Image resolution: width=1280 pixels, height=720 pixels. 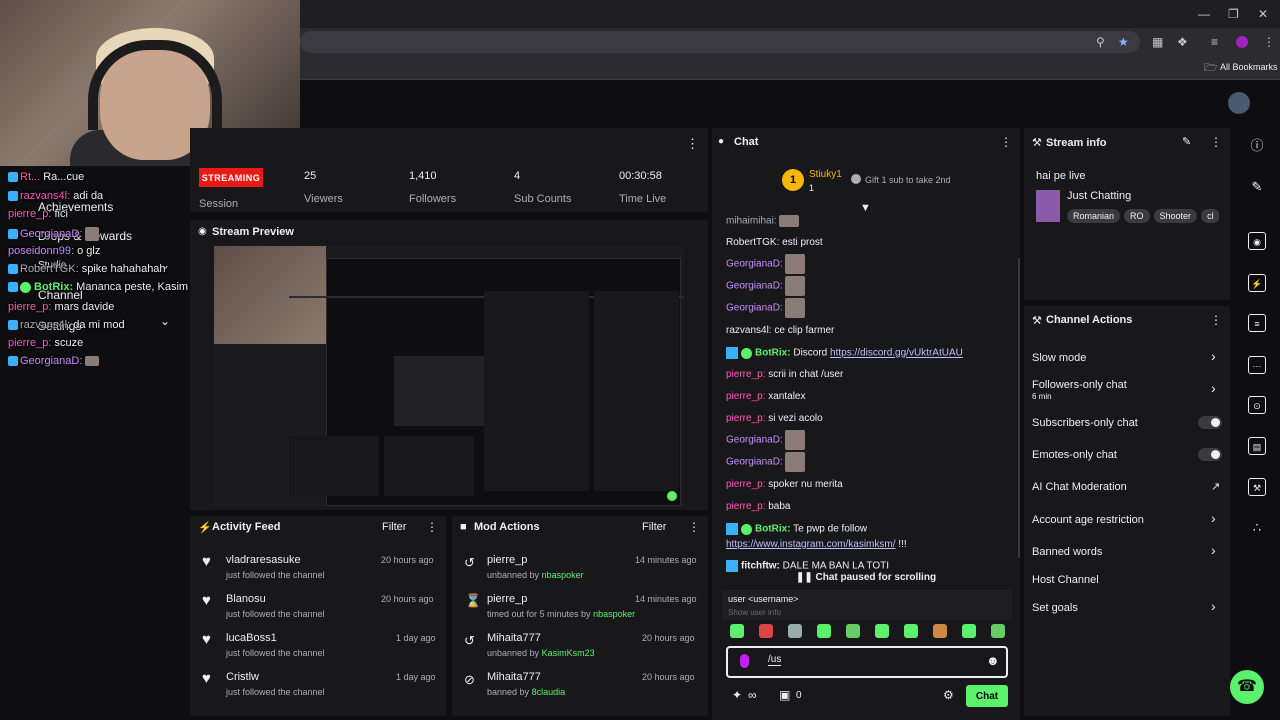 I want to click on restore-icon: ❐, so click(x=1233, y=14).